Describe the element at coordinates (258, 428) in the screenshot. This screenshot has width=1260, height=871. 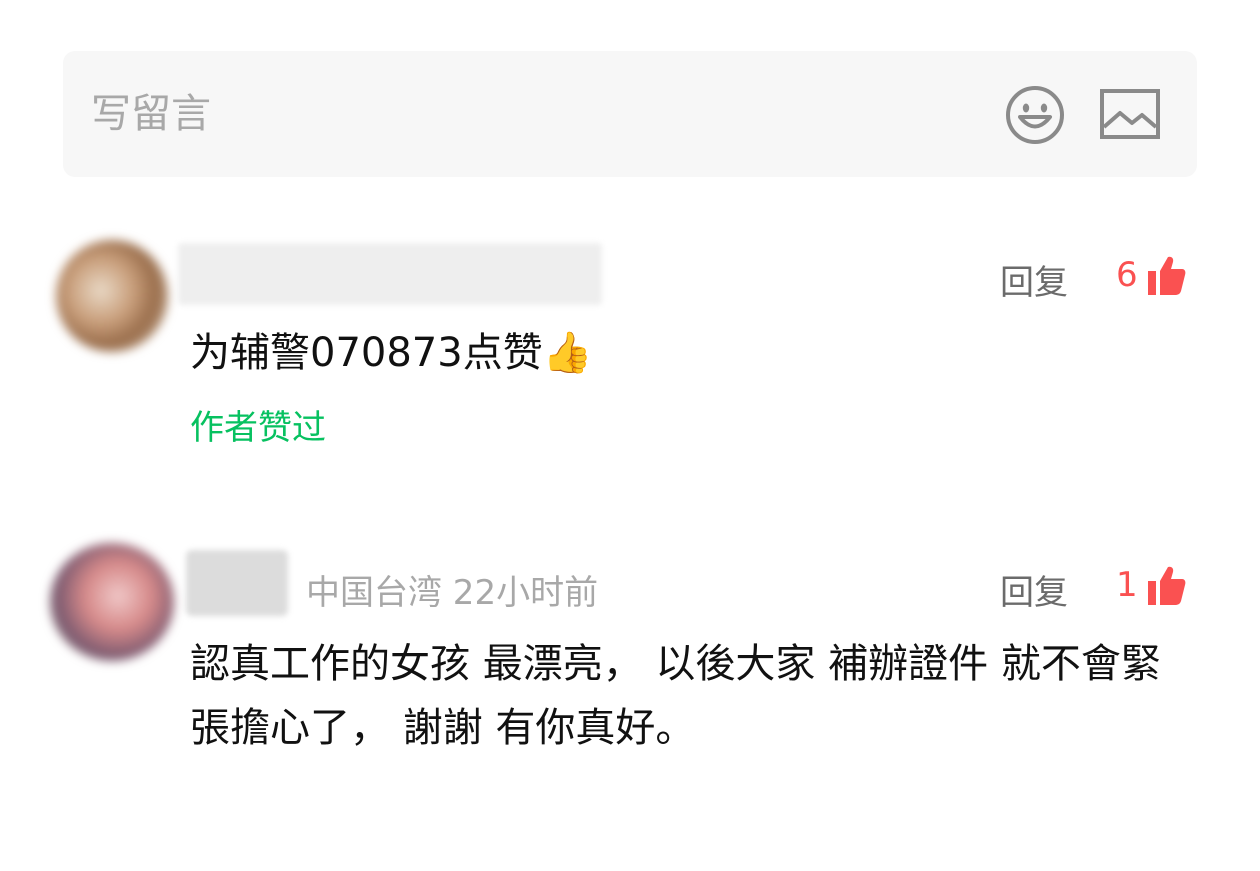
I see `author-liked-badge: 作者赞过` at that location.